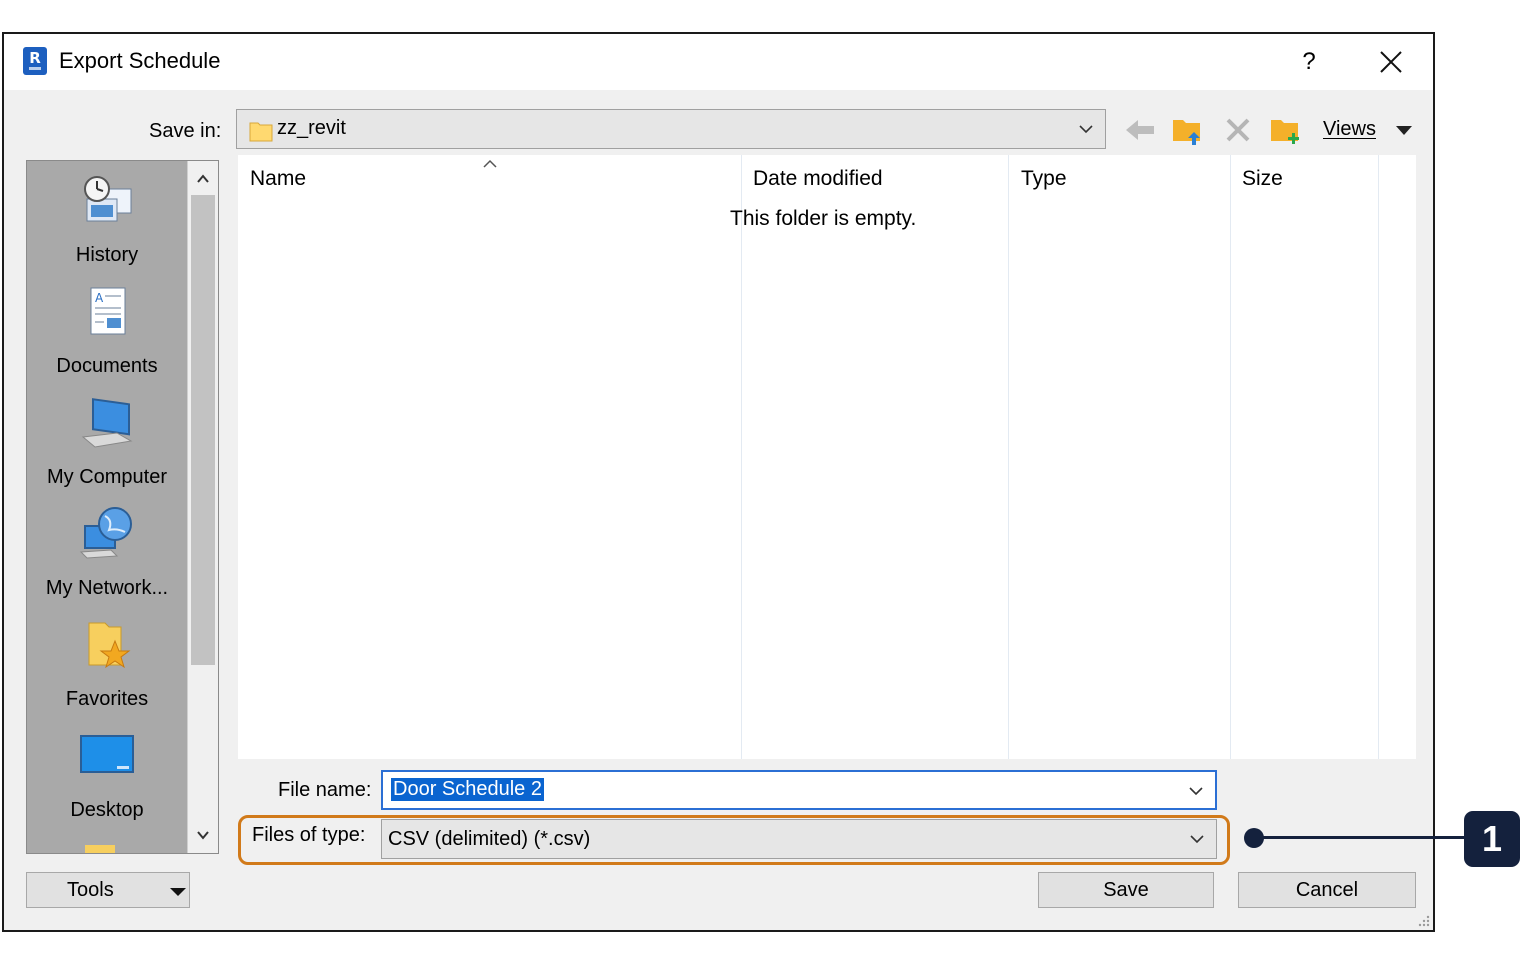 This screenshot has width=1520, height=966. What do you see at coordinates (203, 179) in the screenshot?
I see `chevron-up-icon` at bounding box center [203, 179].